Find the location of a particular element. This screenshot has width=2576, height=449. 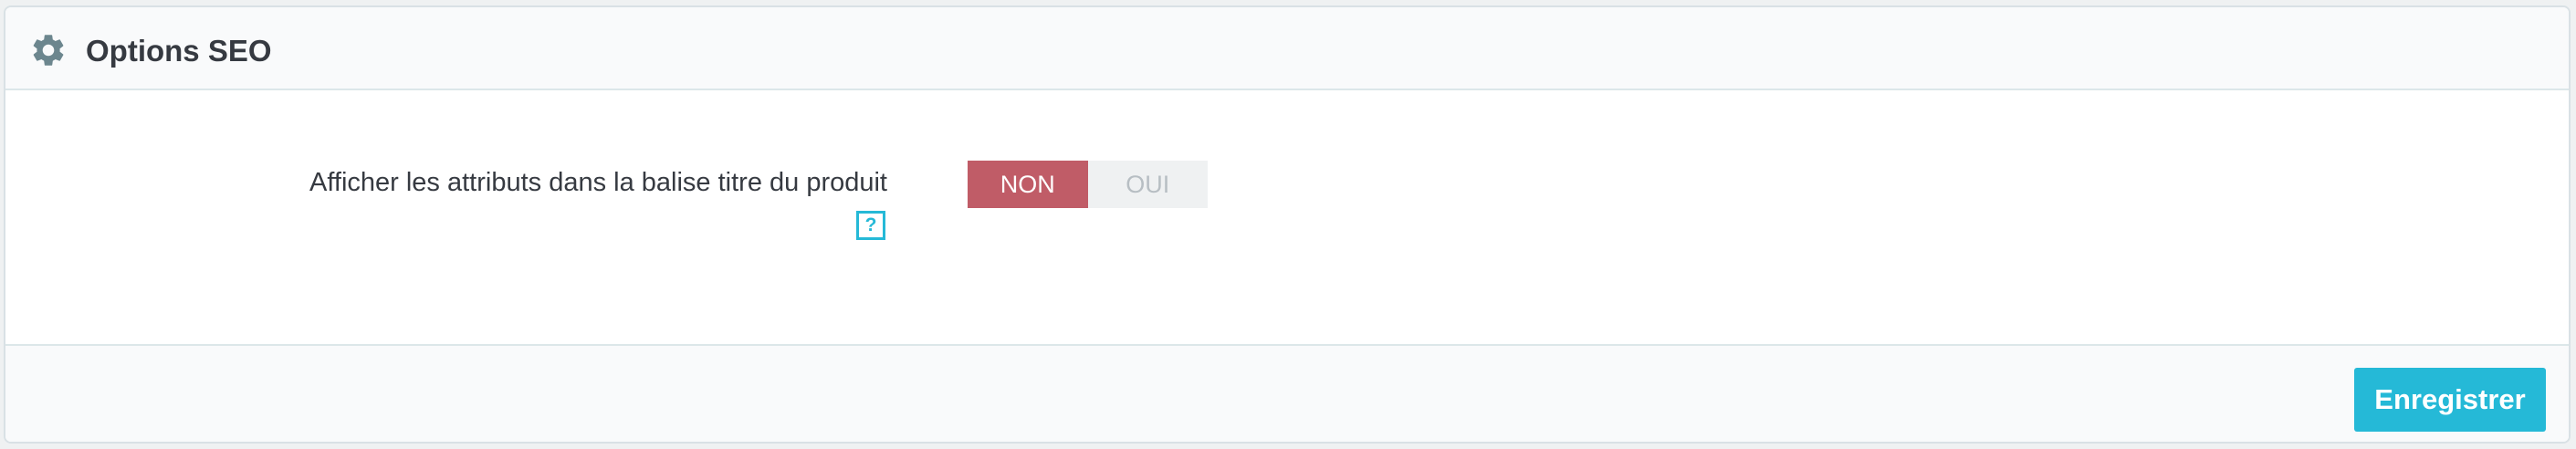

attributes-in-title-switch: NON OUI is located at coordinates (1088, 184).